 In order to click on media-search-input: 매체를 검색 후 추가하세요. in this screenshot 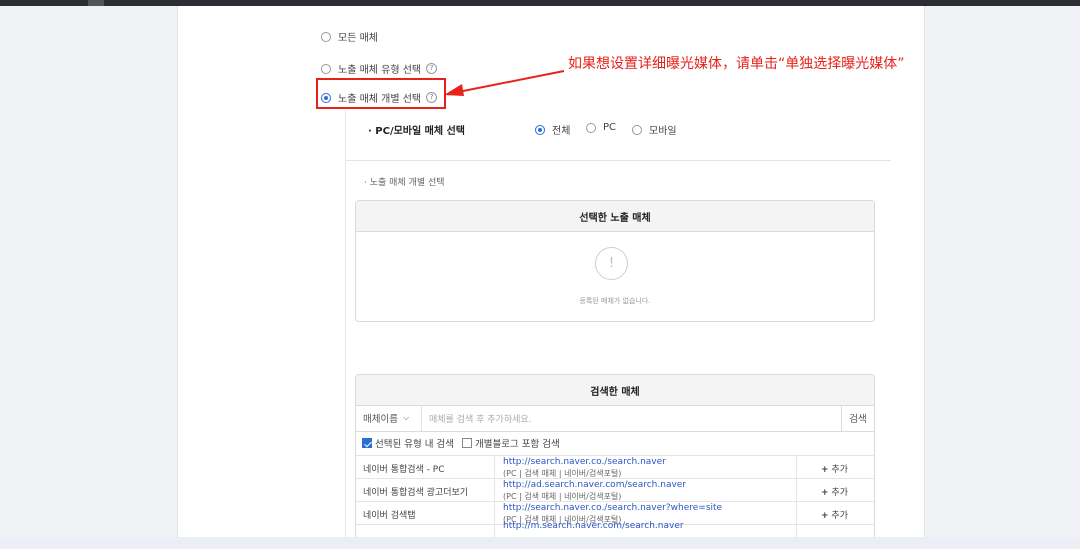, I will do `click(631, 418)`.